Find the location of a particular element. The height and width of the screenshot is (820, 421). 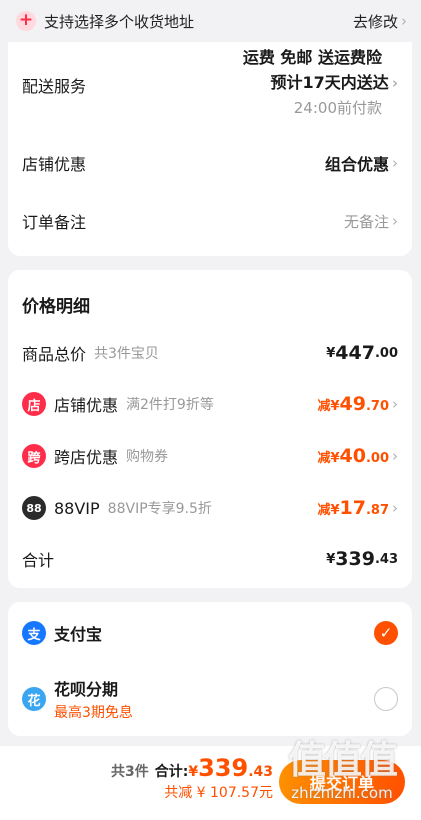

add-address-icon: + is located at coordinates (26, 21).